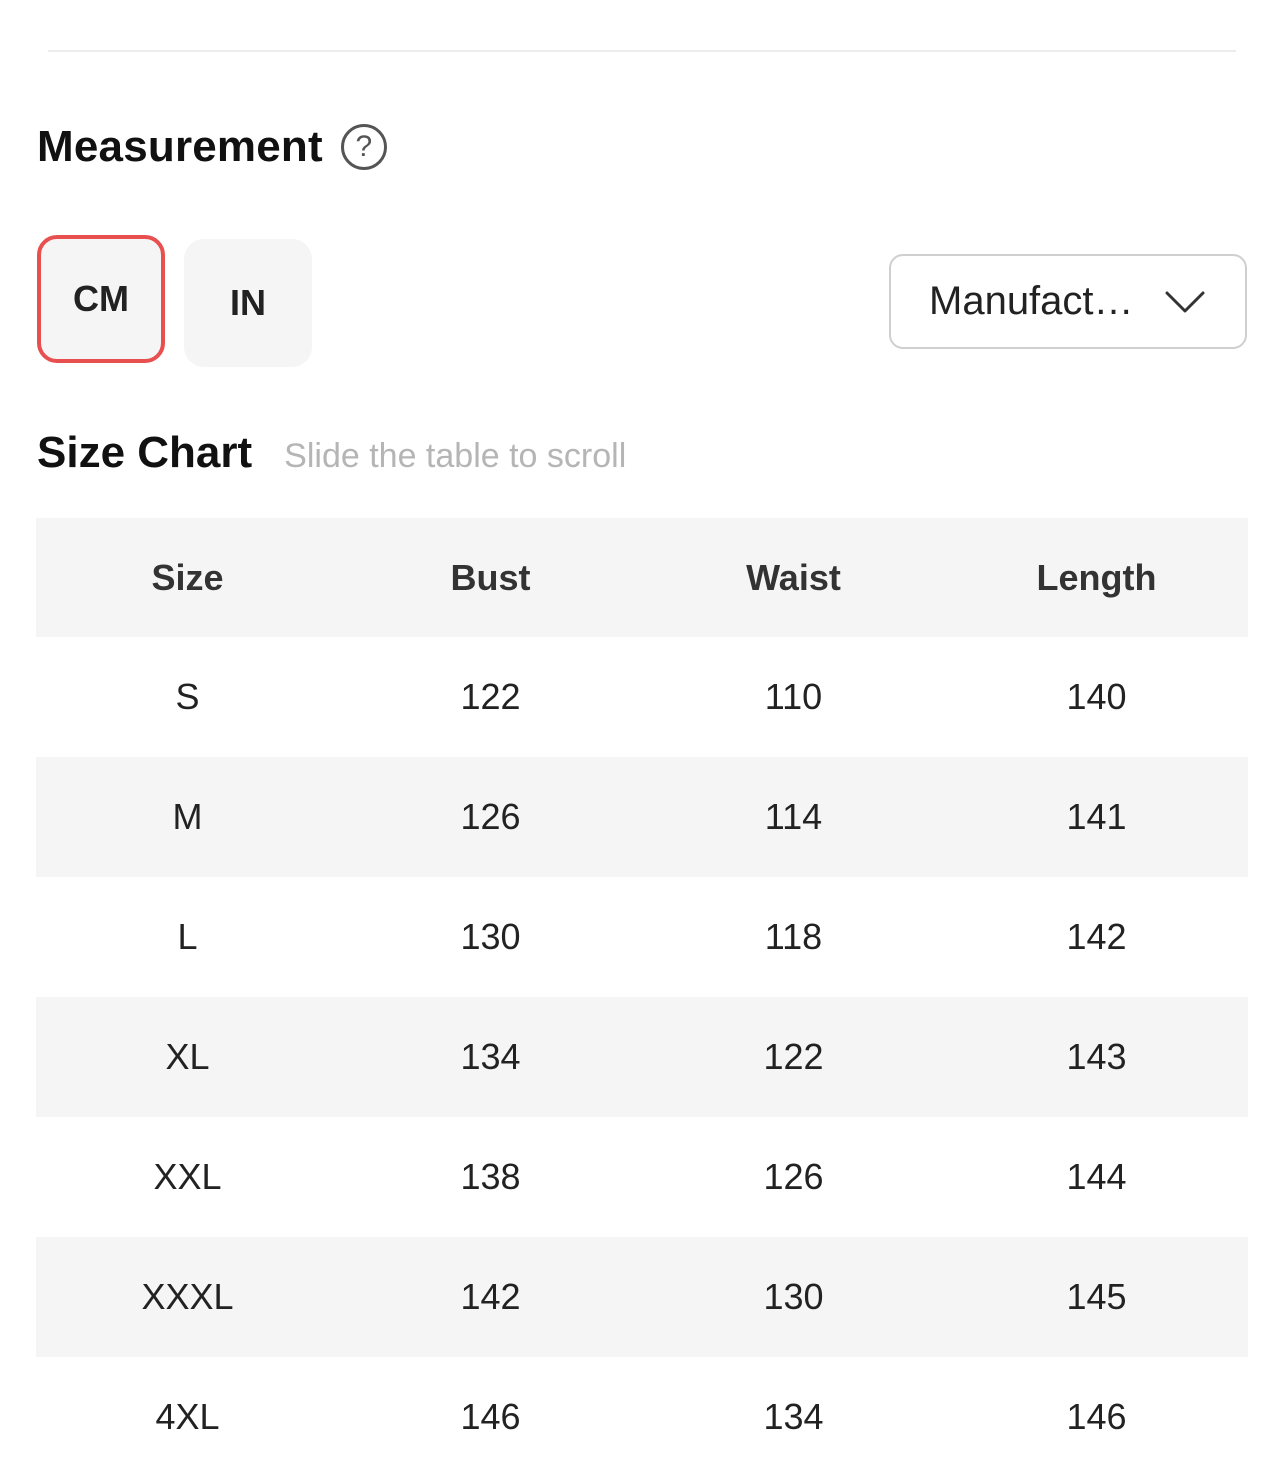 This screenshot has height=1477, width=1284. What do you see at coordinates (490, 936) in the screenshot?
I see `table-cell-bust: 130` at bounding box center [490, 936].